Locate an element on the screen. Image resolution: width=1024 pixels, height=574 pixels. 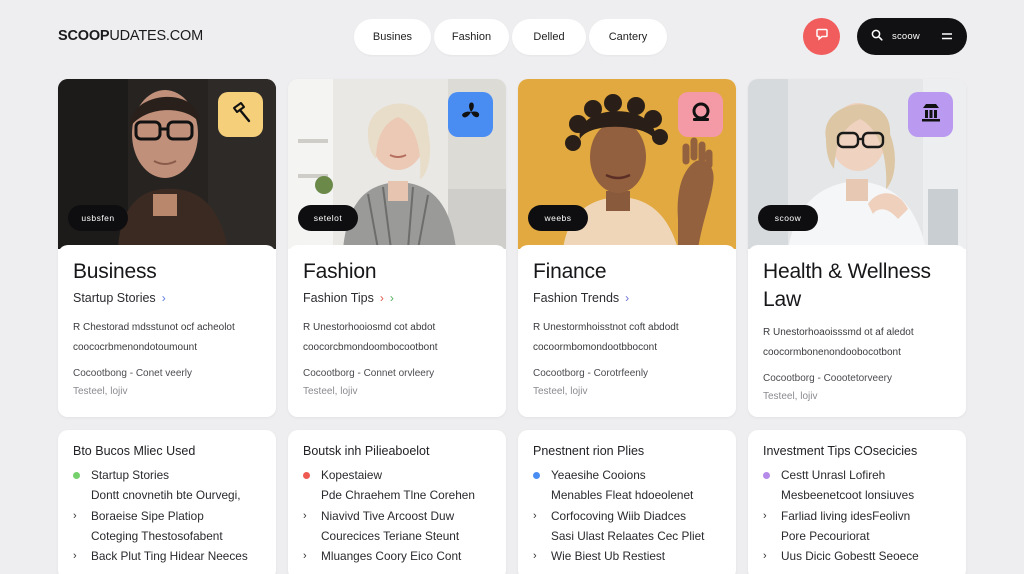
list-item-label: Courecices Teriane Steunt is located at coordinates (390, 536).